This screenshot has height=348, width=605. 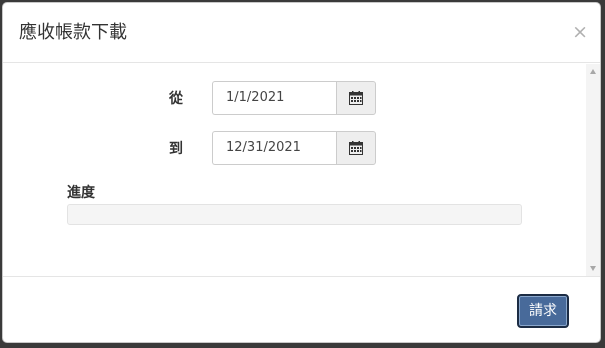 I want to click on from-calendar-button, so click(x=356, y=98).